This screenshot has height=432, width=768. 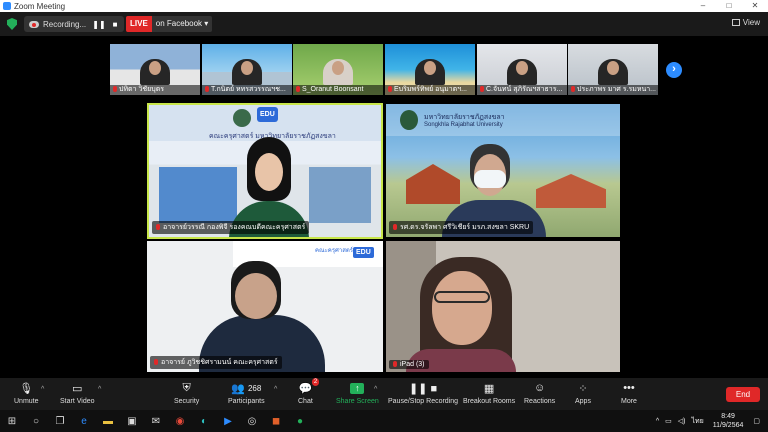 I want to click on edge-icon: ◐, so click(x=204, y=421).